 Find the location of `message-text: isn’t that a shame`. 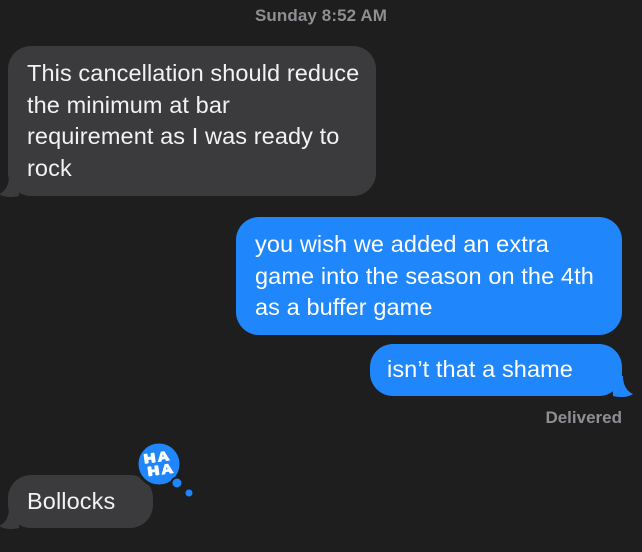

message-text: isn’t that a shame is located at coordinates (480, 369).